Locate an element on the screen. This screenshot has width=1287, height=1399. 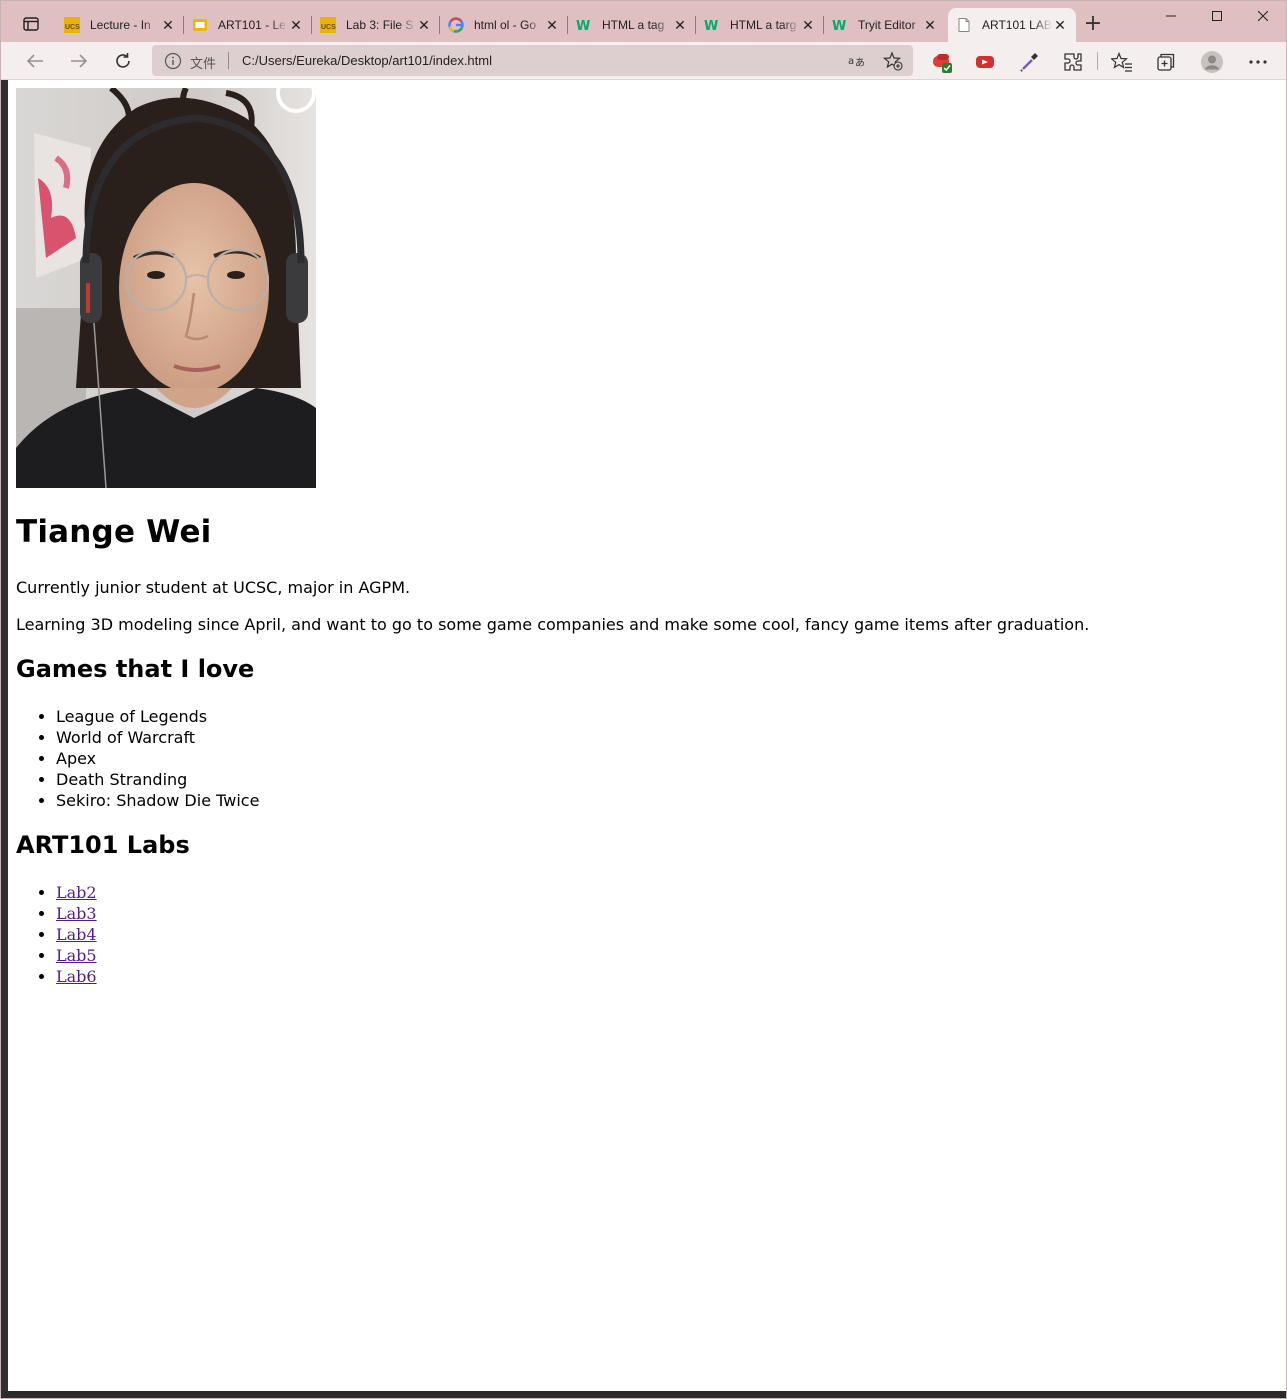
refresh-button is located at coordinates (123, 61).